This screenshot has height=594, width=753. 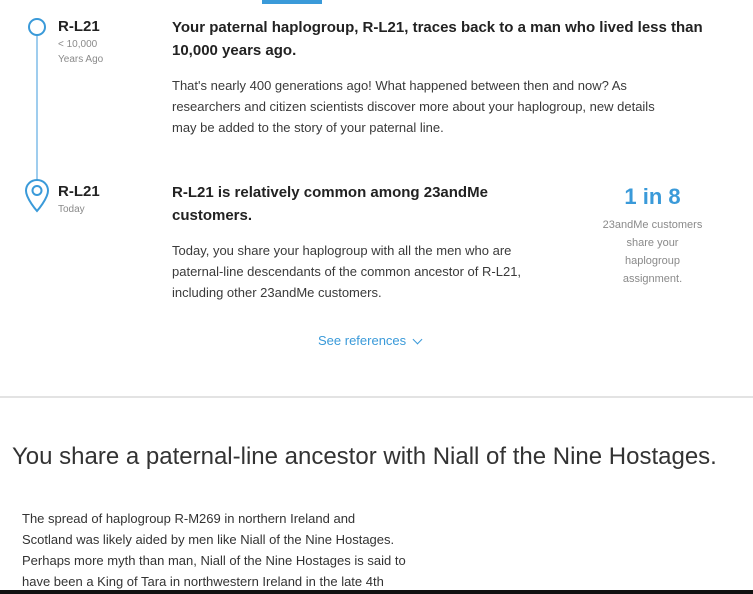 What do you see at coordinates (81, 59) in the screenshot?
I see `stage-age-unit: Years Ago` at bounding box center [81, 59].